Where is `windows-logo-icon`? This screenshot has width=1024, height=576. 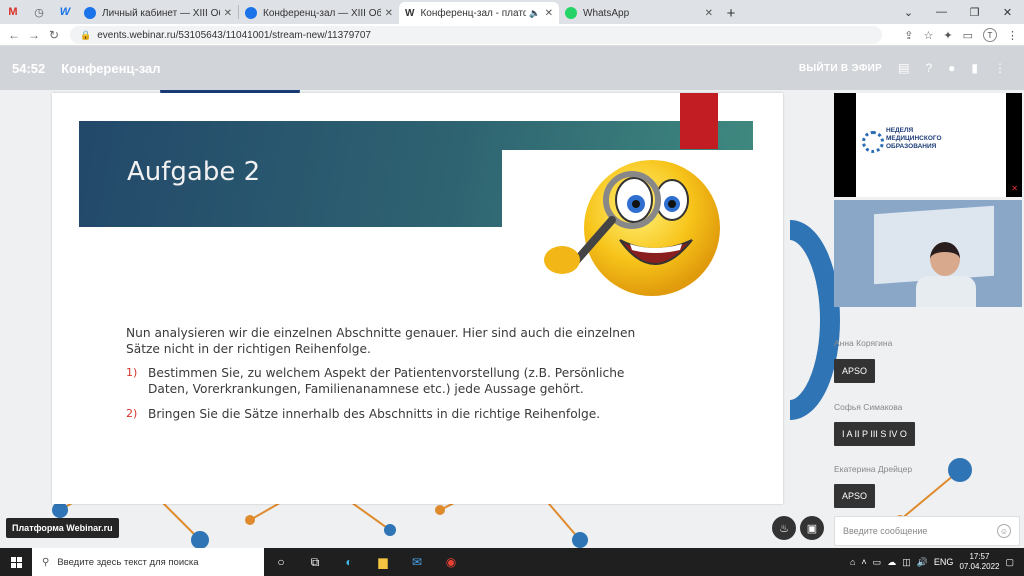 windows-logo-icon is located at coordinates (16, 562).